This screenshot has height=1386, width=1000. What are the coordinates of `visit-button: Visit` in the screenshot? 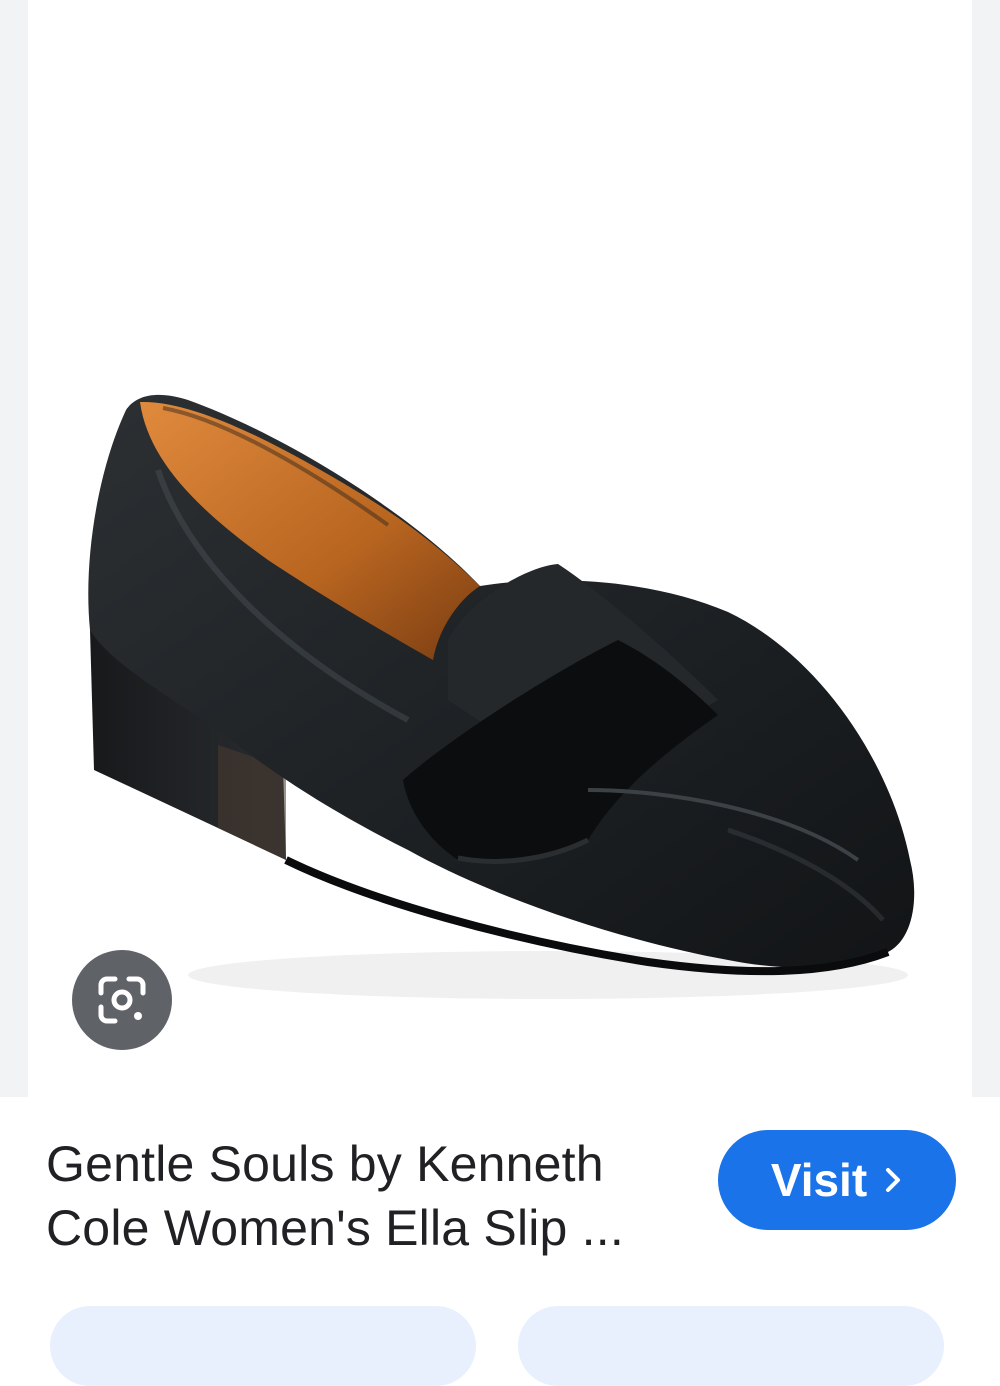 It's located at (837, 1180).